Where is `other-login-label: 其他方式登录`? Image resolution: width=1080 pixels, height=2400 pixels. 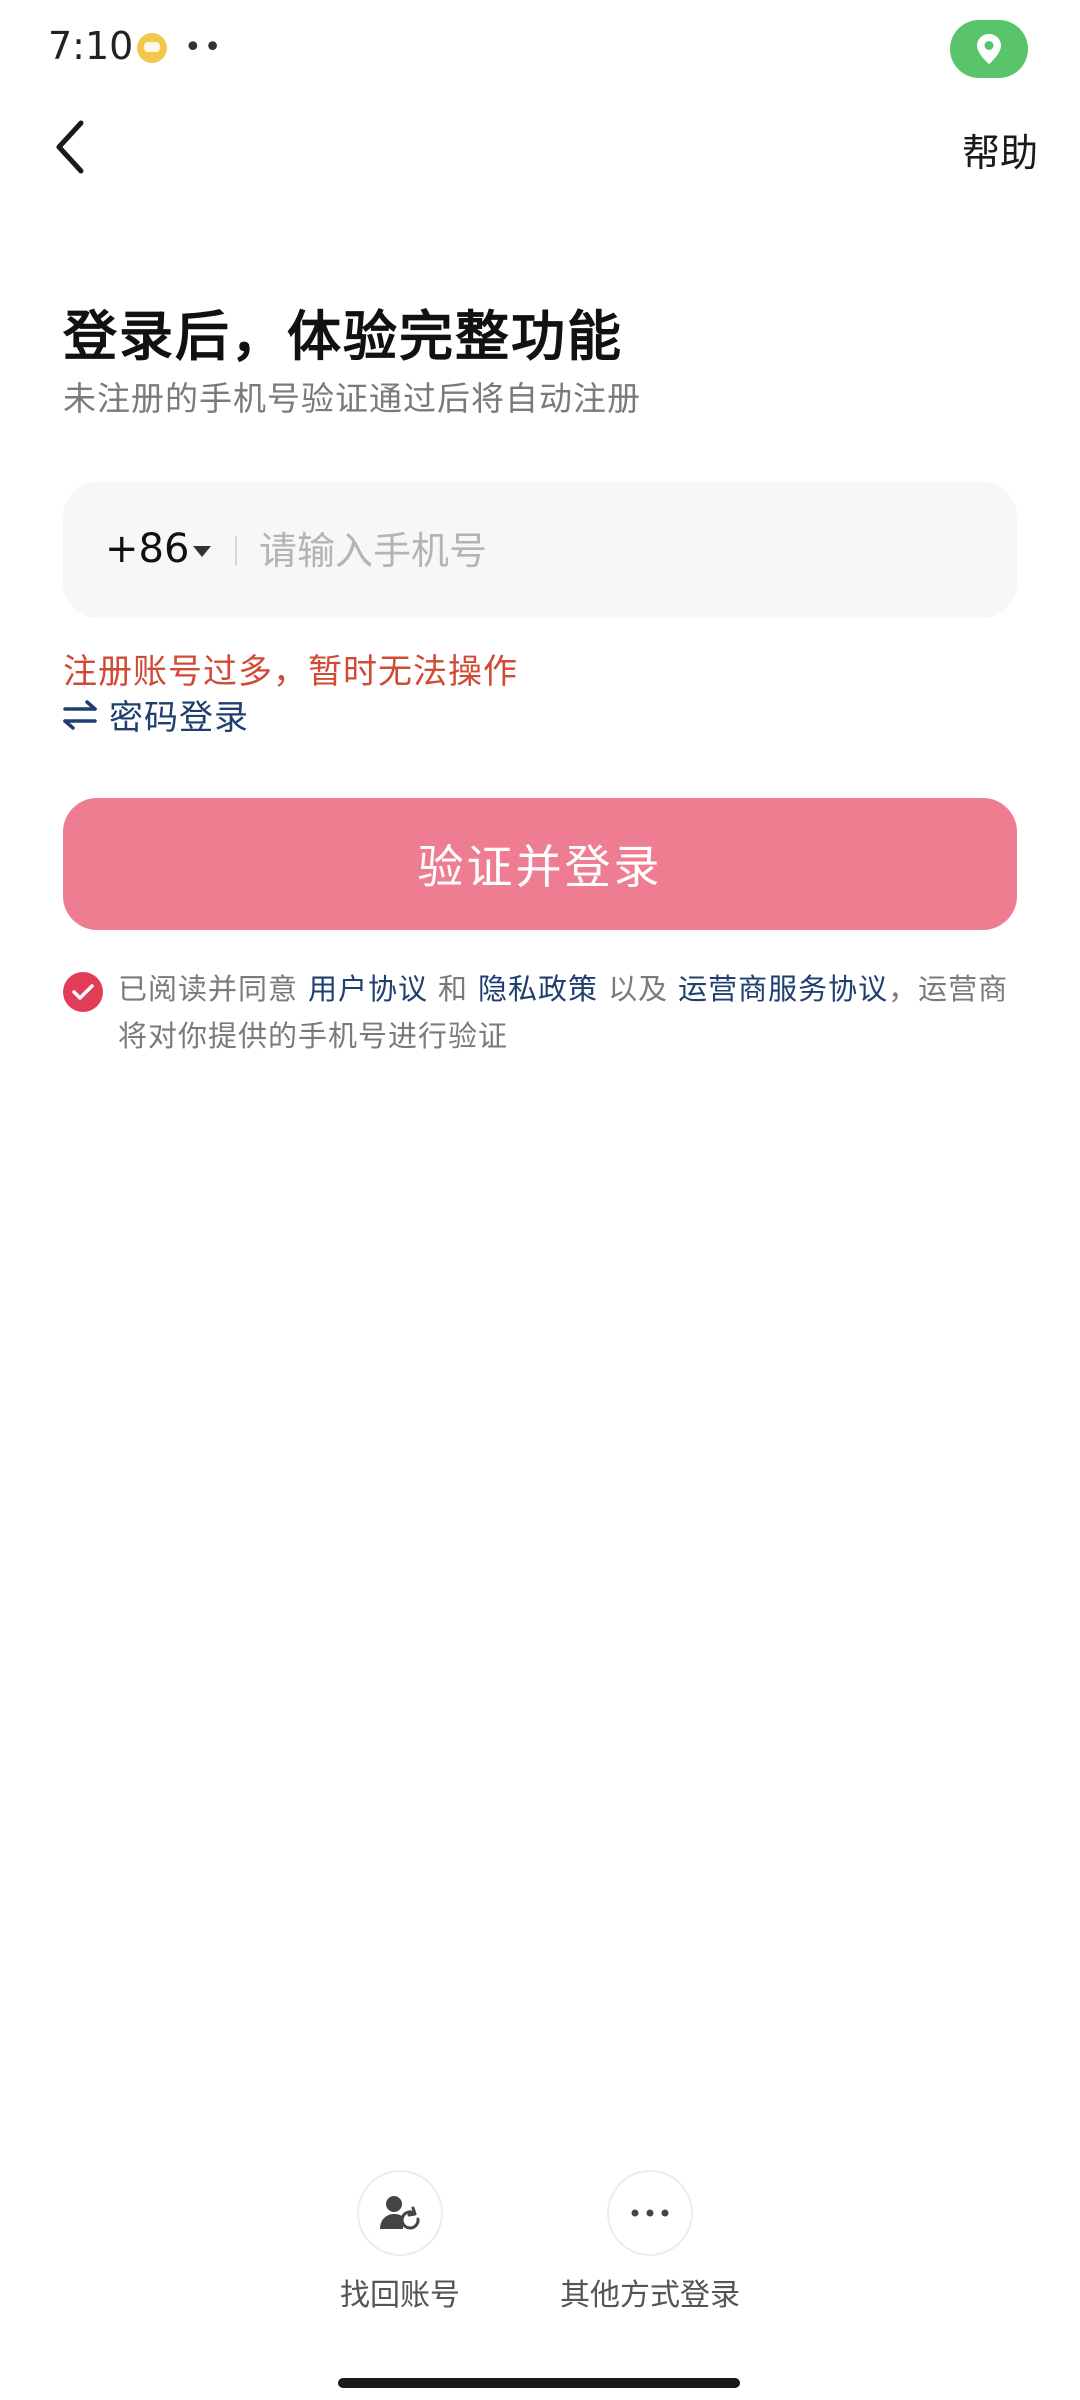
other-login-label: 其他方式登录 is located at coordinates (650, 2295).